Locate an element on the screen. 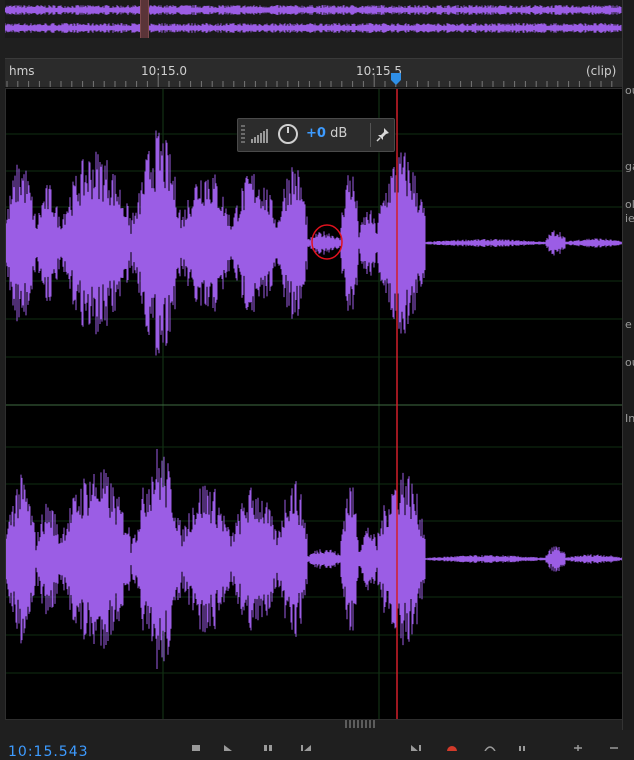 This screenshot has height=760, width=634. panel-text-fragment: In is located at coordinates (629, 418).